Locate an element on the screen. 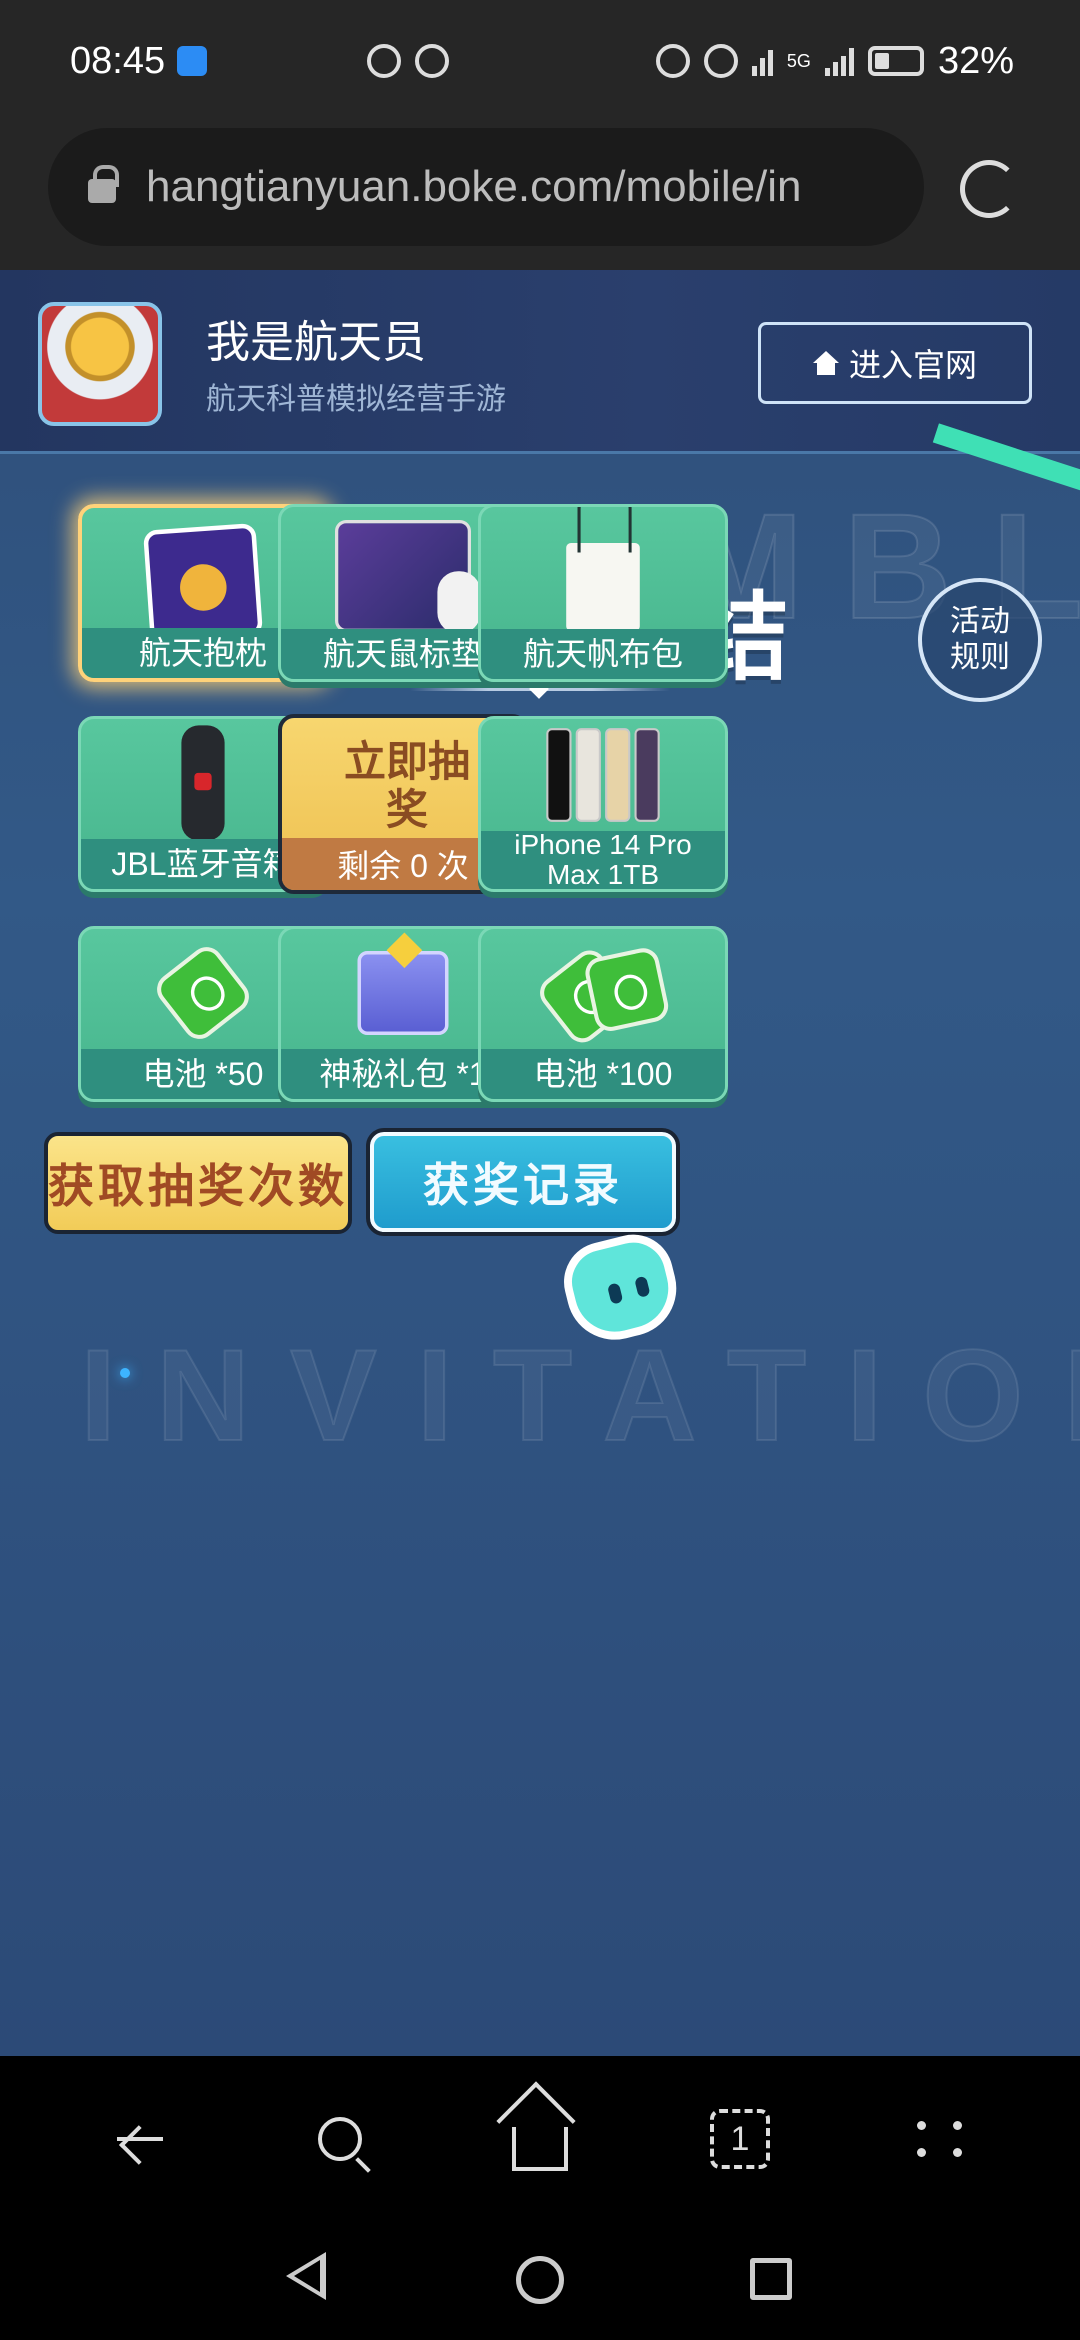 Image resolution: width=1080 pixels, height=2340 pixels. prize-label: iPhone 14 Pro Max 1TB is located at coordinates (603, 859).